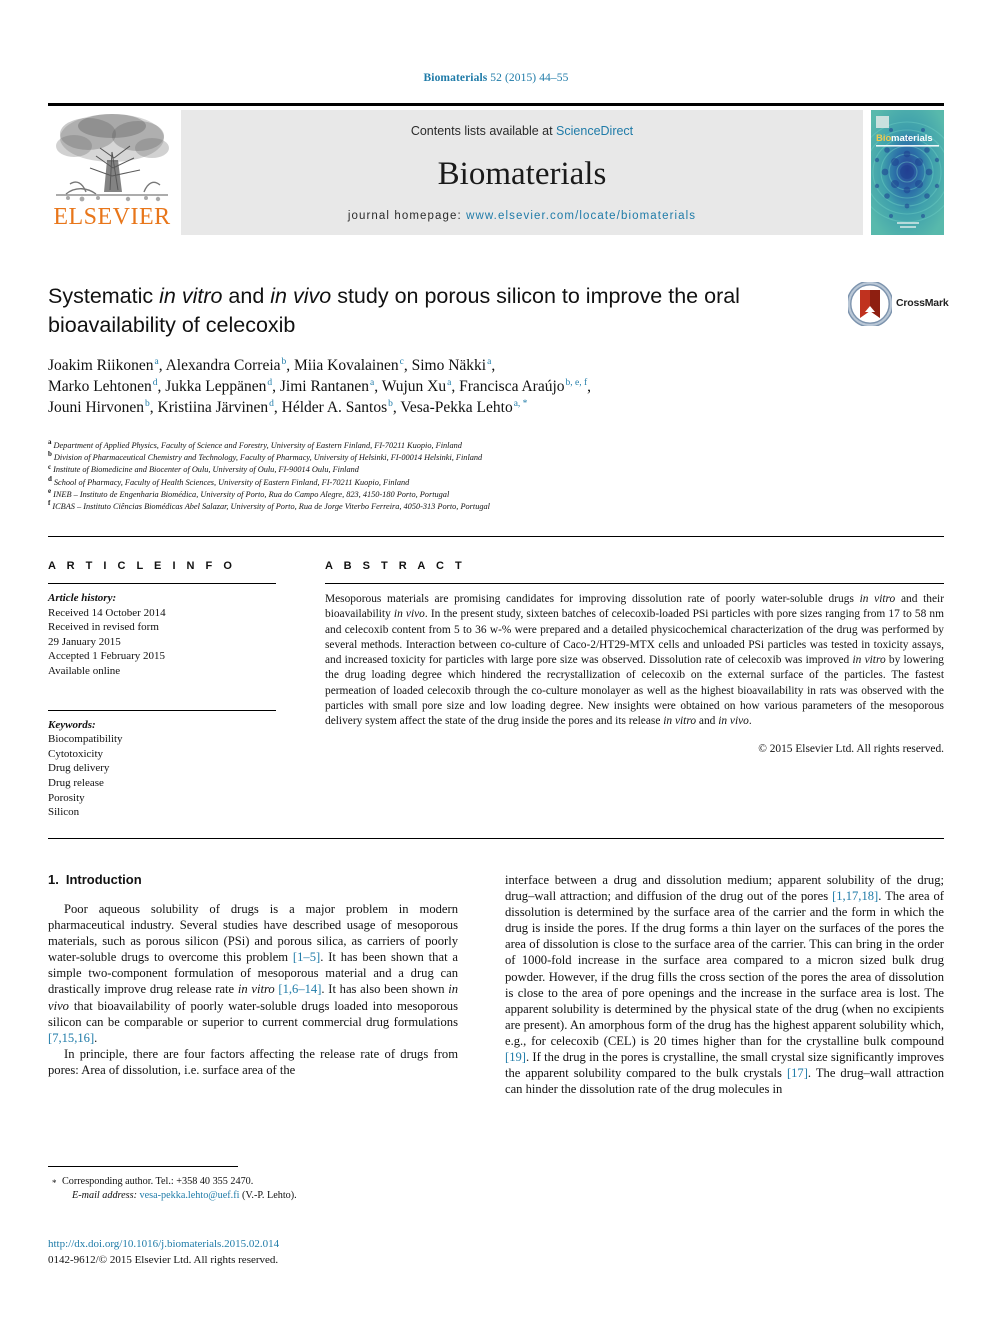 The height and width of the screenshot is (1323, 992). What do you see at coordinates (253, 879) in the screenshot?
I see `section-heading-introduction: 1. Introduction` at bounding box center [253, 879].